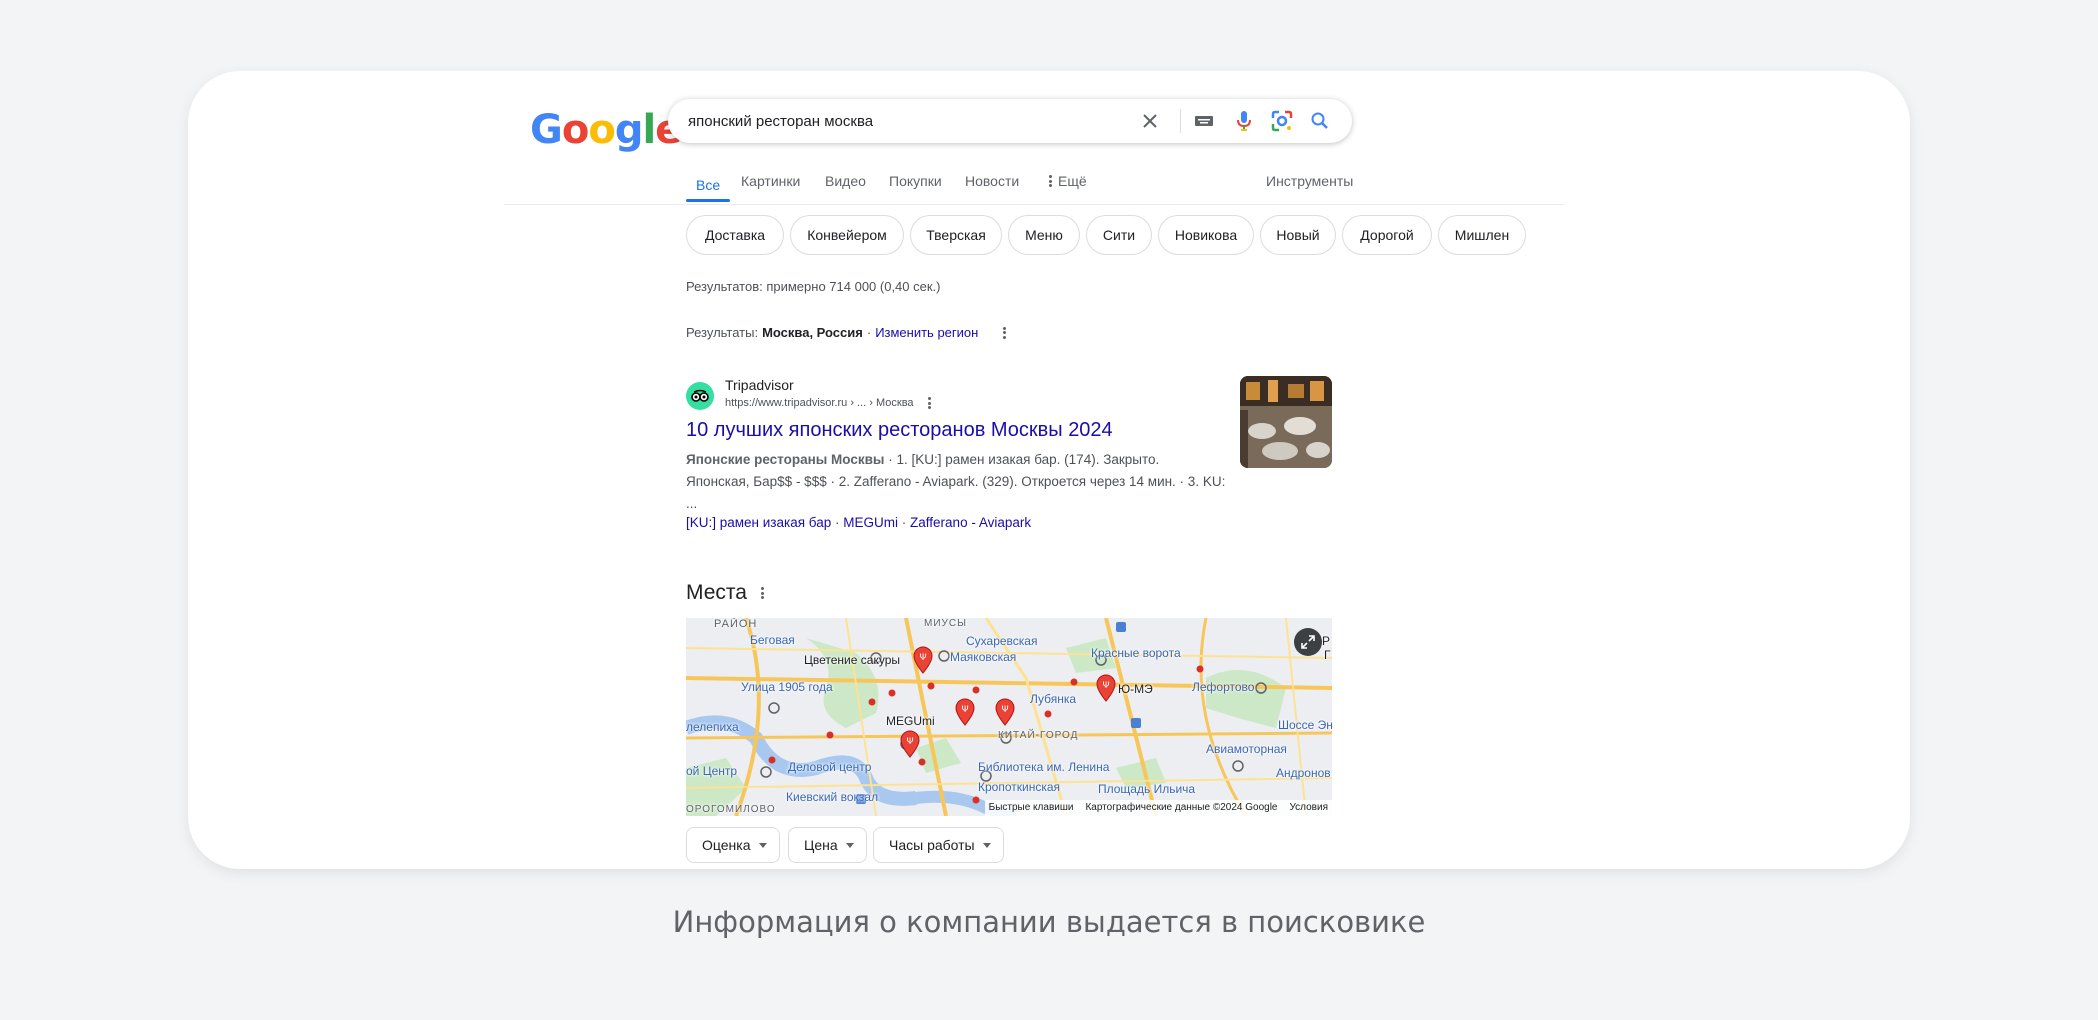  What do you see at coordinates (712, 771) in the screenshot?
I see `map-label: ой Центр` at bounding box center [712, 771].